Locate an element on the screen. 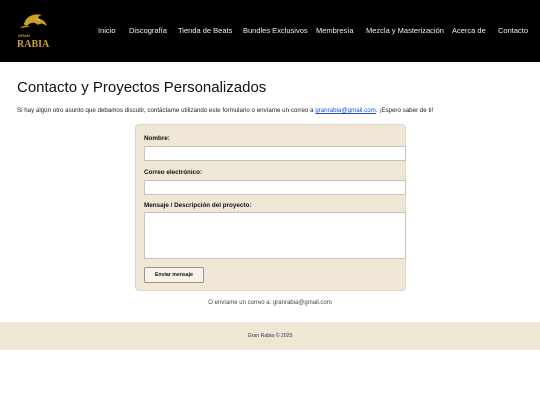 This screenshot has height=405, width=540. nav-item-acerca-de: Acerca de is located at coordinates (469, 30).